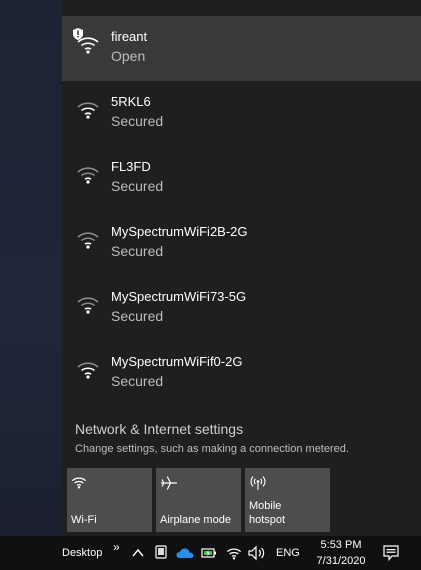 This screenshot has height=570, width=421. I want to click on wifi-toggle-button: Wi-Fi, so click(109, 500).